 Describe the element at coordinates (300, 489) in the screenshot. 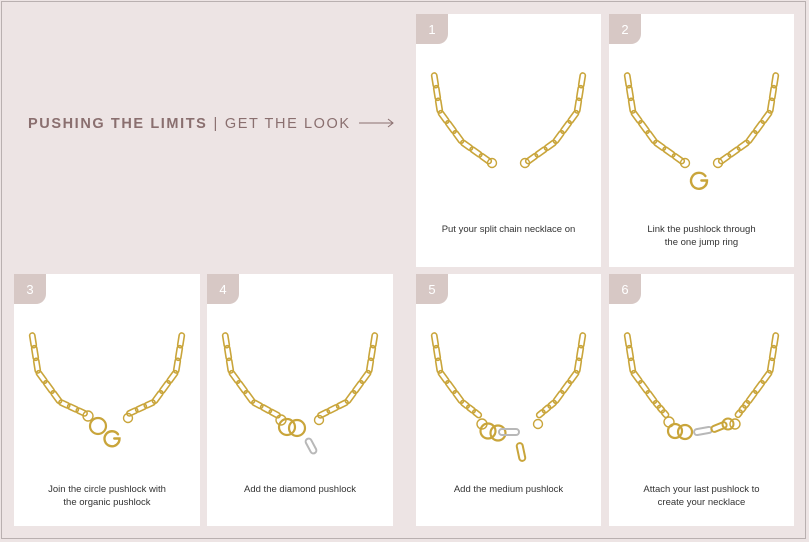

I see `step-caption: Add the diamond pushlock` at that location.